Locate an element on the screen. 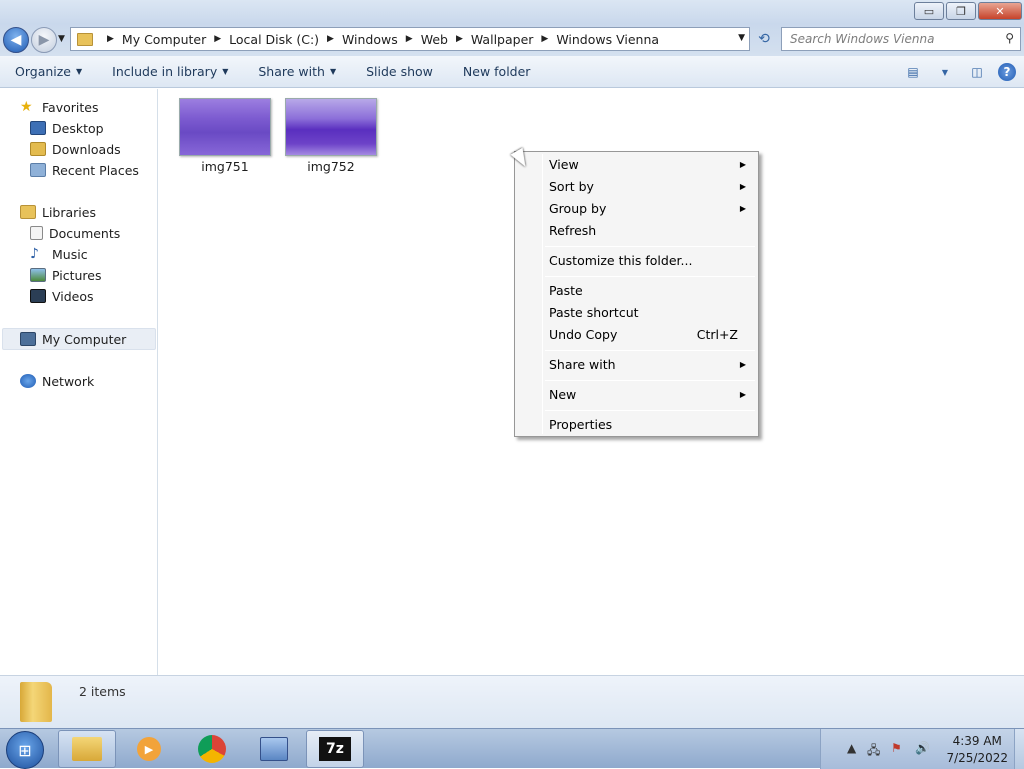 This screenshot has height=769, width=1024. search-icon: ⚲ is located at coordinates (1009, 38).